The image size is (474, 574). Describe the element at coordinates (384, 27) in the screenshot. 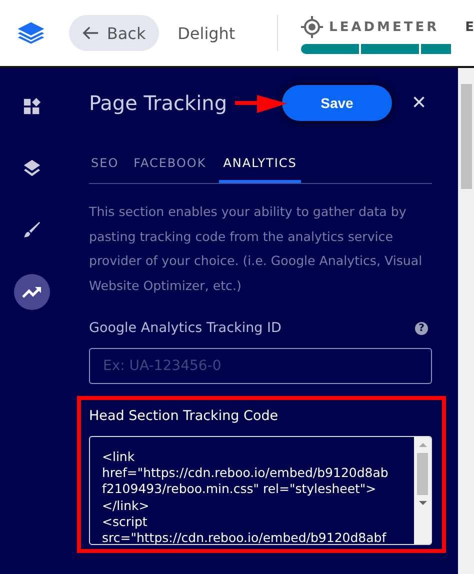

I see `leadmeter-label: LEADMETER` at that location.